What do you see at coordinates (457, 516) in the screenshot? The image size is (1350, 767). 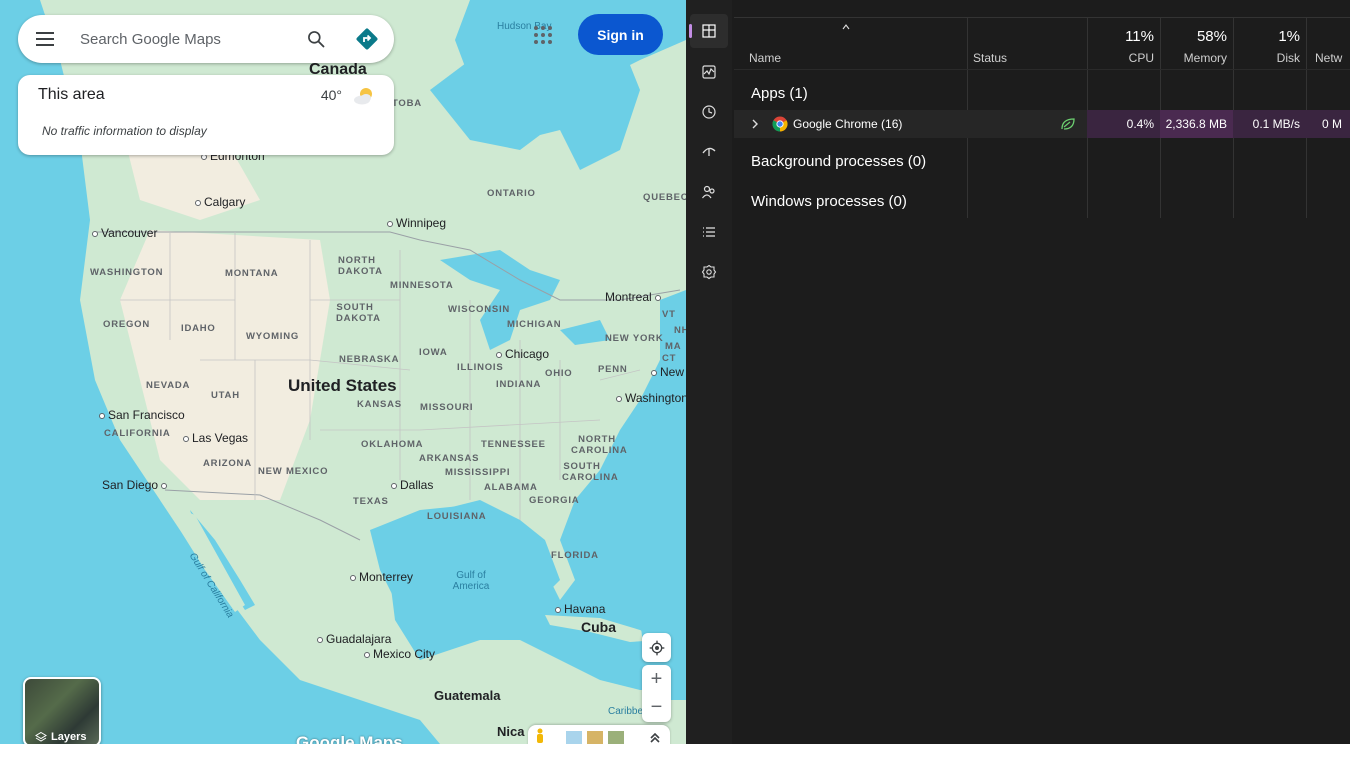 I see `state-label: LOUISIANA` at bounding box center [457, 516].